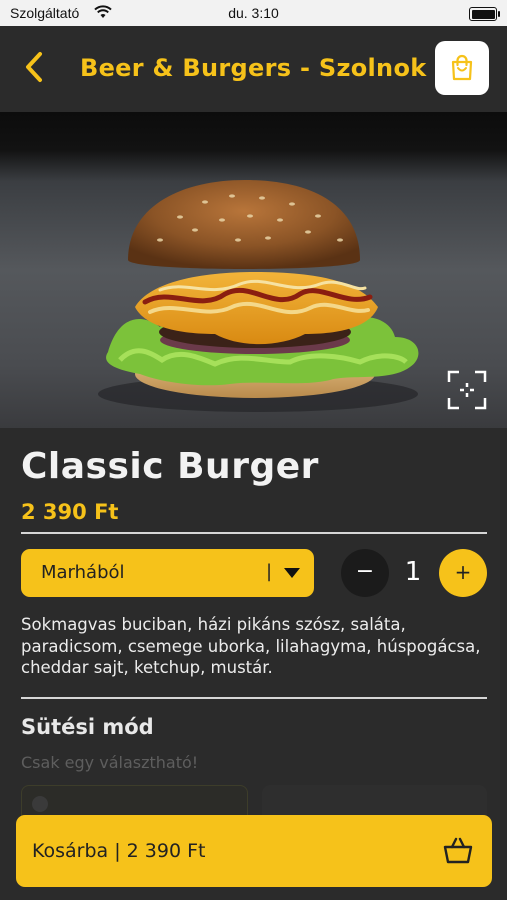  What do you see at coordinates (110, 762) in the screenshot?
I see `section-hint: Csak egy választható!` at bounding box center [110, 762].